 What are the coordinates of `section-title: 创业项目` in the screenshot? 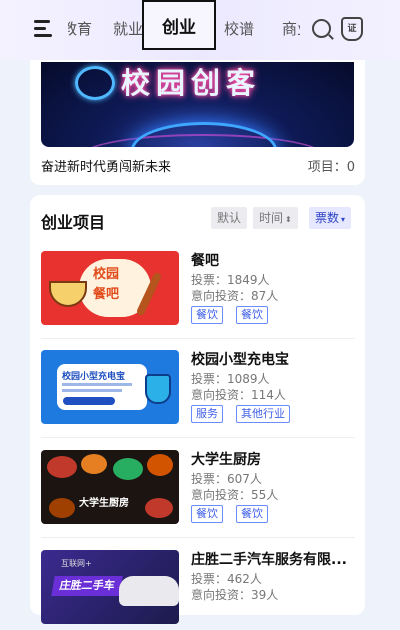 It's located at (73, 222).